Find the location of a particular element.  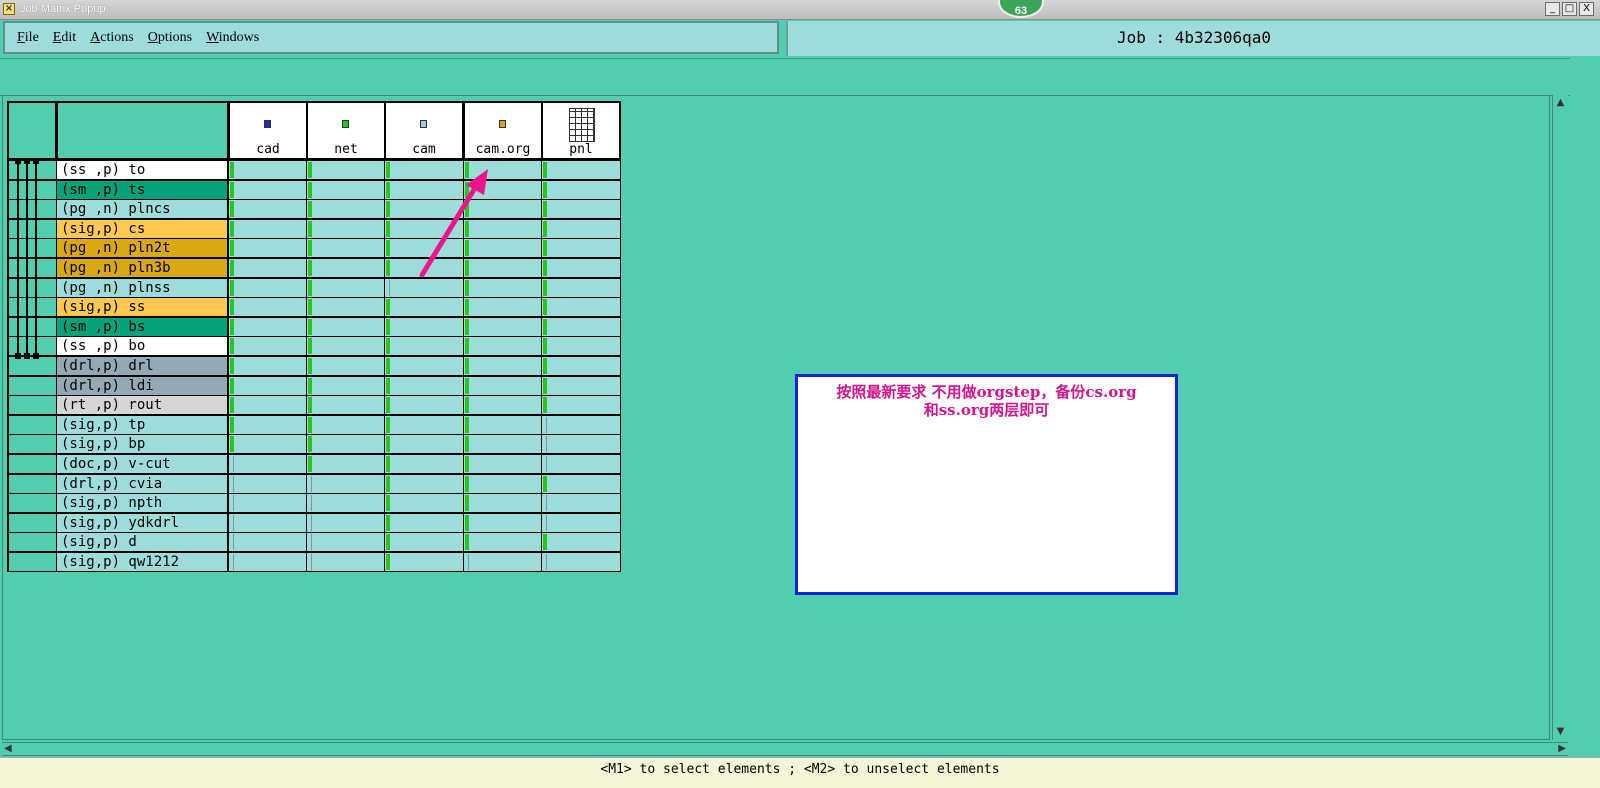

layer-name-cell: (sig,p) ss is located at coordinates (142, 307).